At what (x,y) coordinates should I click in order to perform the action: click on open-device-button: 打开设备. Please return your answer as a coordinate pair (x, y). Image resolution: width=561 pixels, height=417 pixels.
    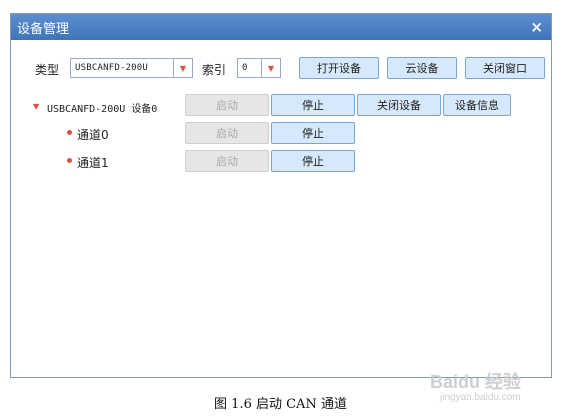
    Looking at the image, I should click on (339, 68).